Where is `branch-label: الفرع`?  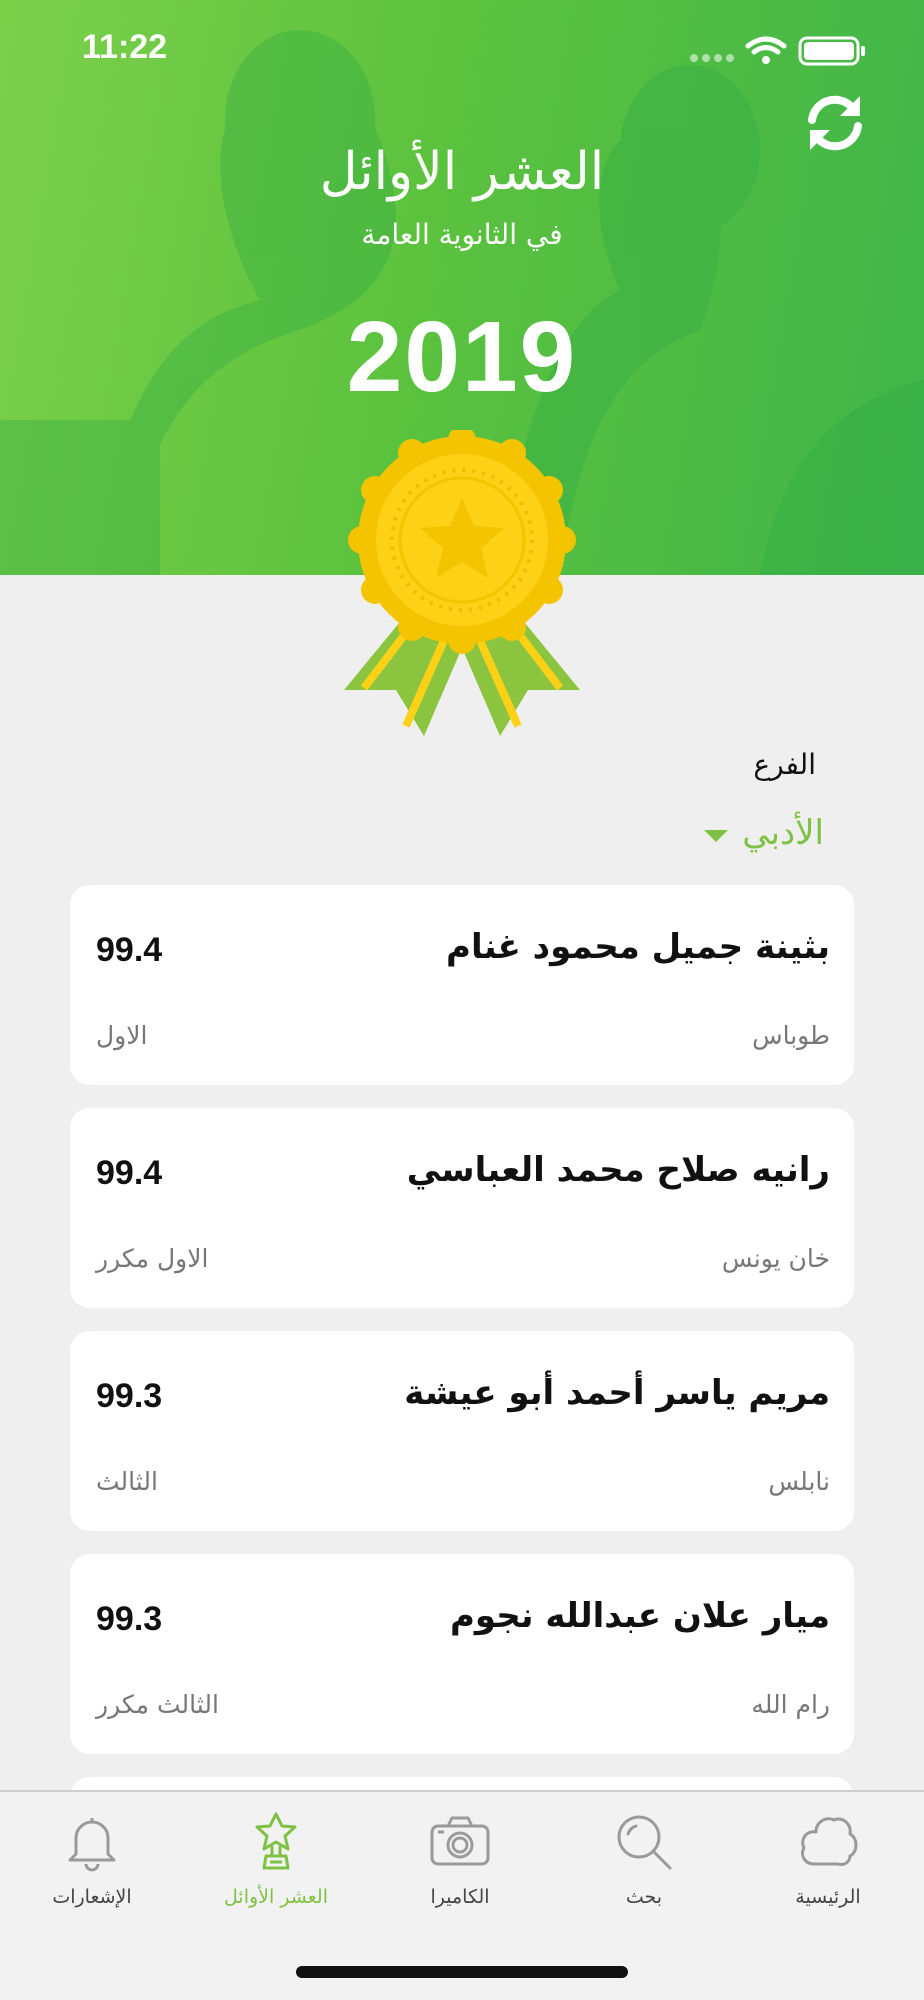
branch-label: الفرع is located at coordinates (784, 764).